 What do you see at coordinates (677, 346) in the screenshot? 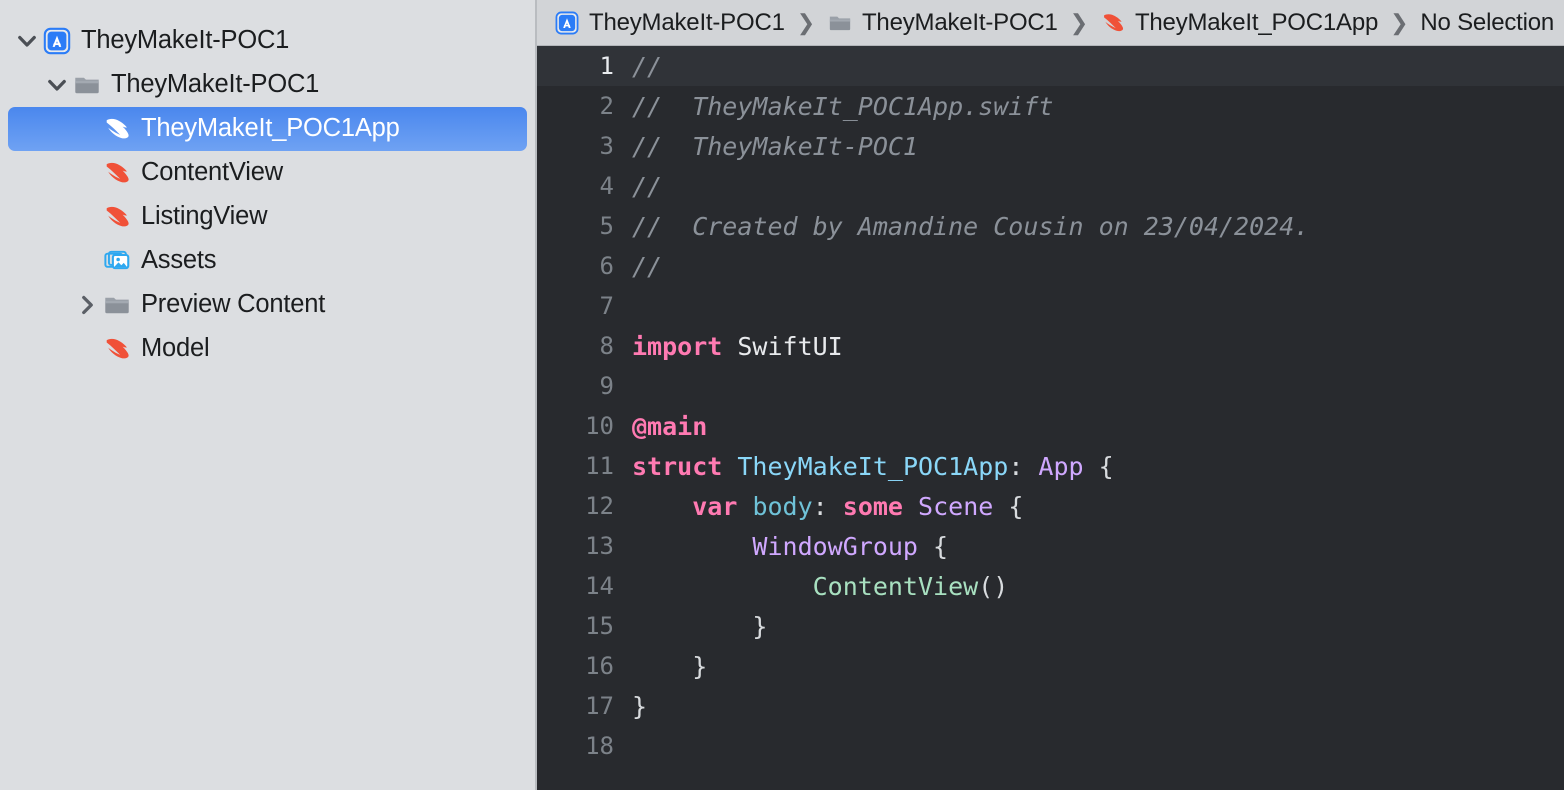
I see `code-token: import` at bounding box center [677, 346].